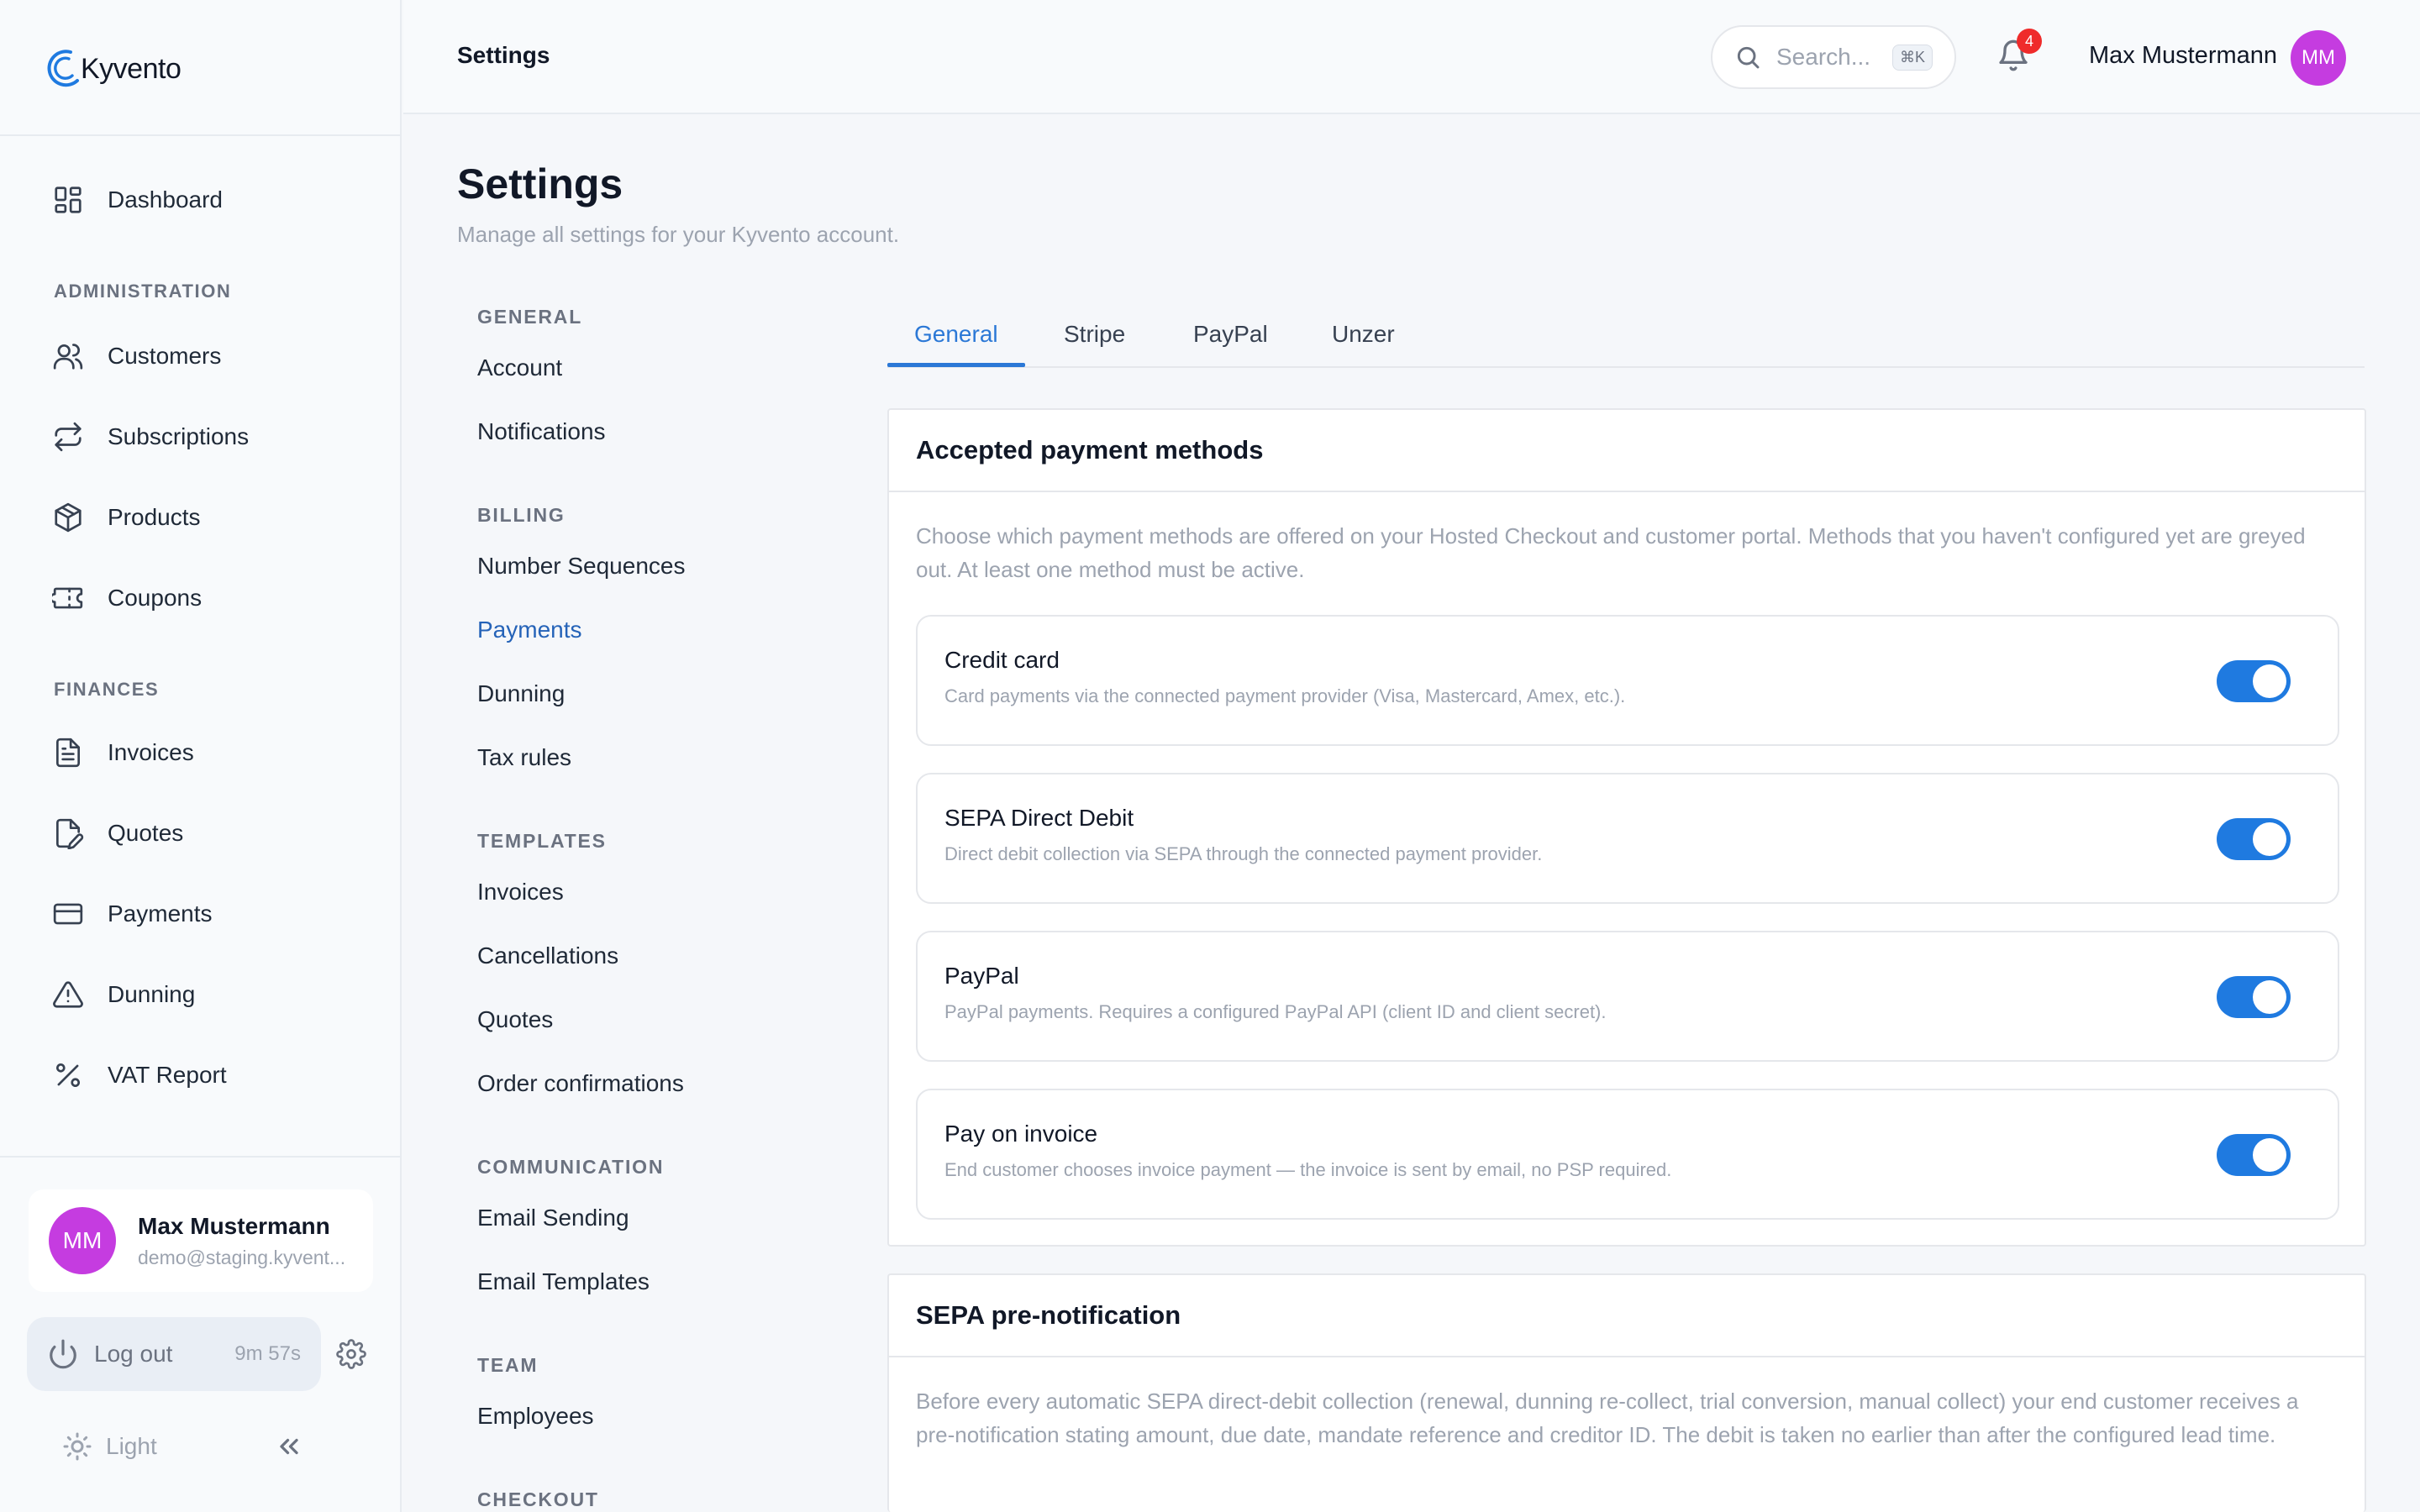 This screenshot has height=1512, width=2420. I want to click on sidebar-item-label: Payments, so click(161, 913).